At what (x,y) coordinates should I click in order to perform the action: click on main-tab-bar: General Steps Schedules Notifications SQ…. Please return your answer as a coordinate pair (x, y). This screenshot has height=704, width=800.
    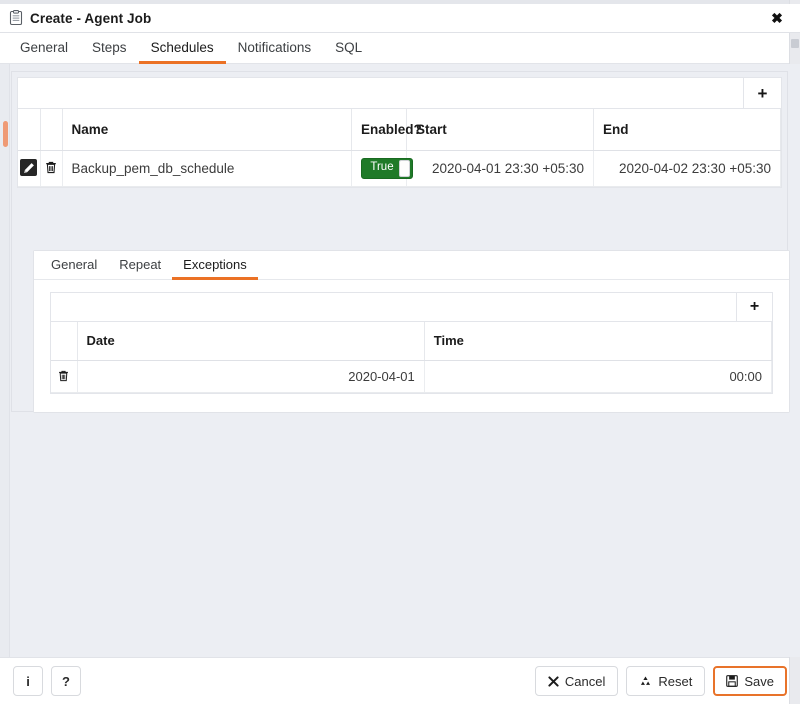
    Looking at the image, I should click on (400, 48).